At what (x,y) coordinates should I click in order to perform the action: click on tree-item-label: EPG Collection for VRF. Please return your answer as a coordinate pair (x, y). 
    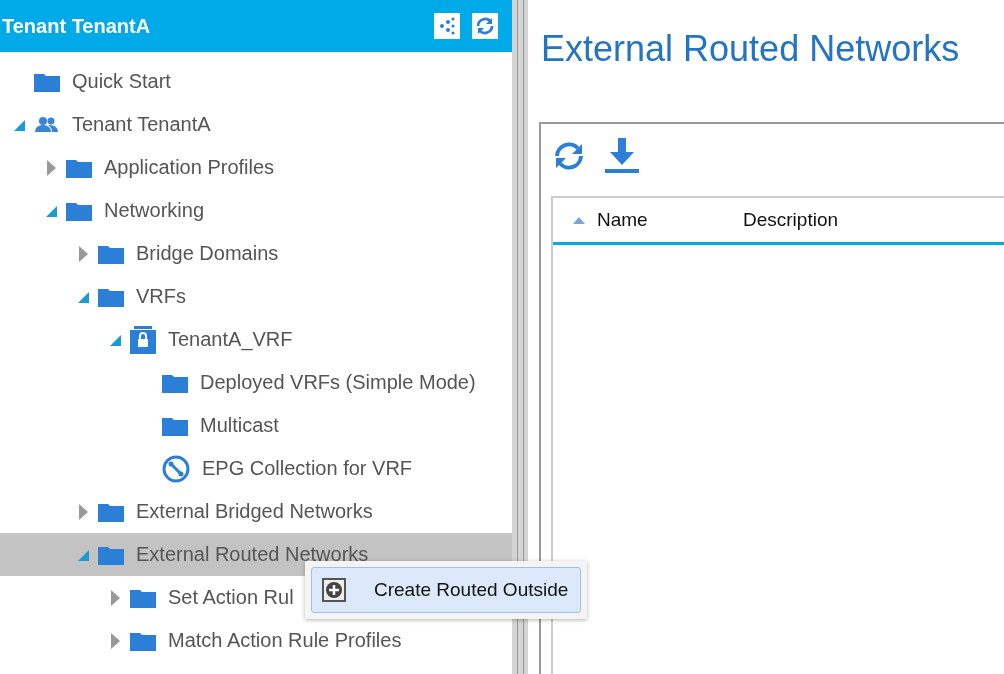
    Looking at the image, I should click on (307, 468).